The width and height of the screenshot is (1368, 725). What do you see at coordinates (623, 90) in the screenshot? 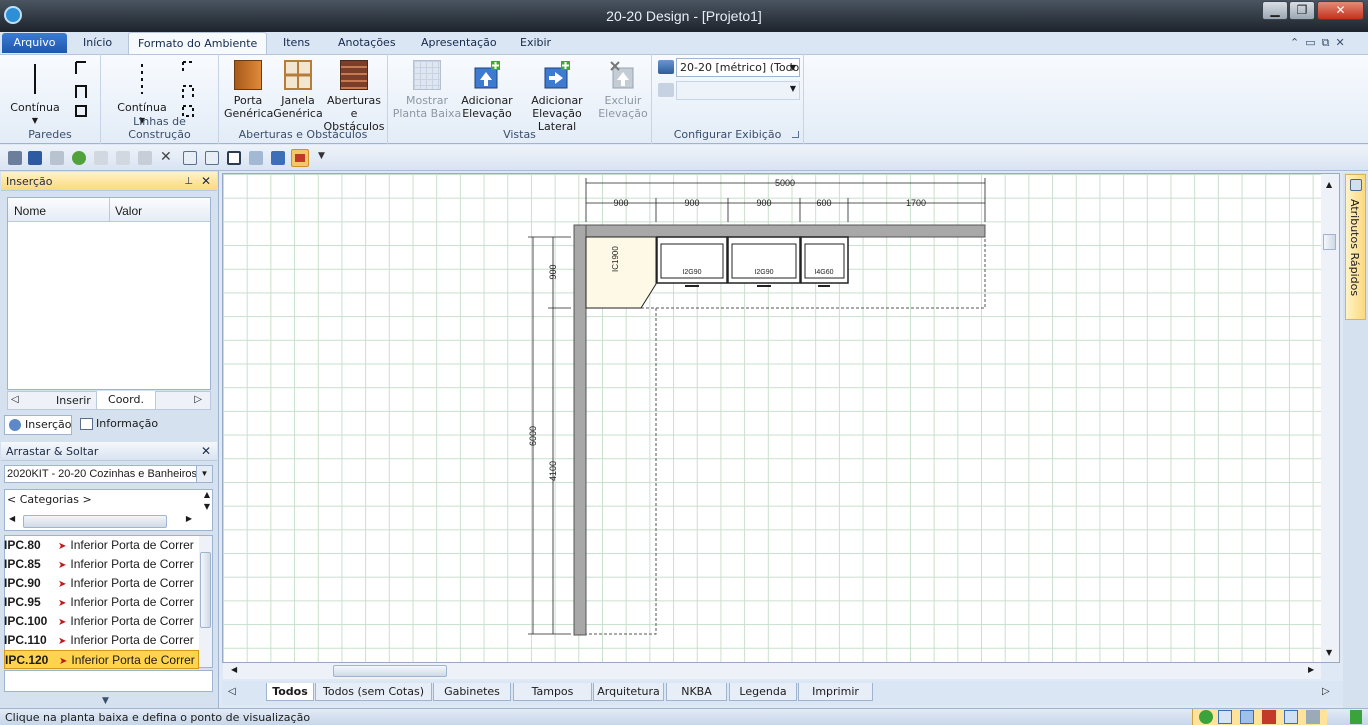
I see `excluir-elevacao-button: Excluir Elevação` at bounding box center [623, 90].